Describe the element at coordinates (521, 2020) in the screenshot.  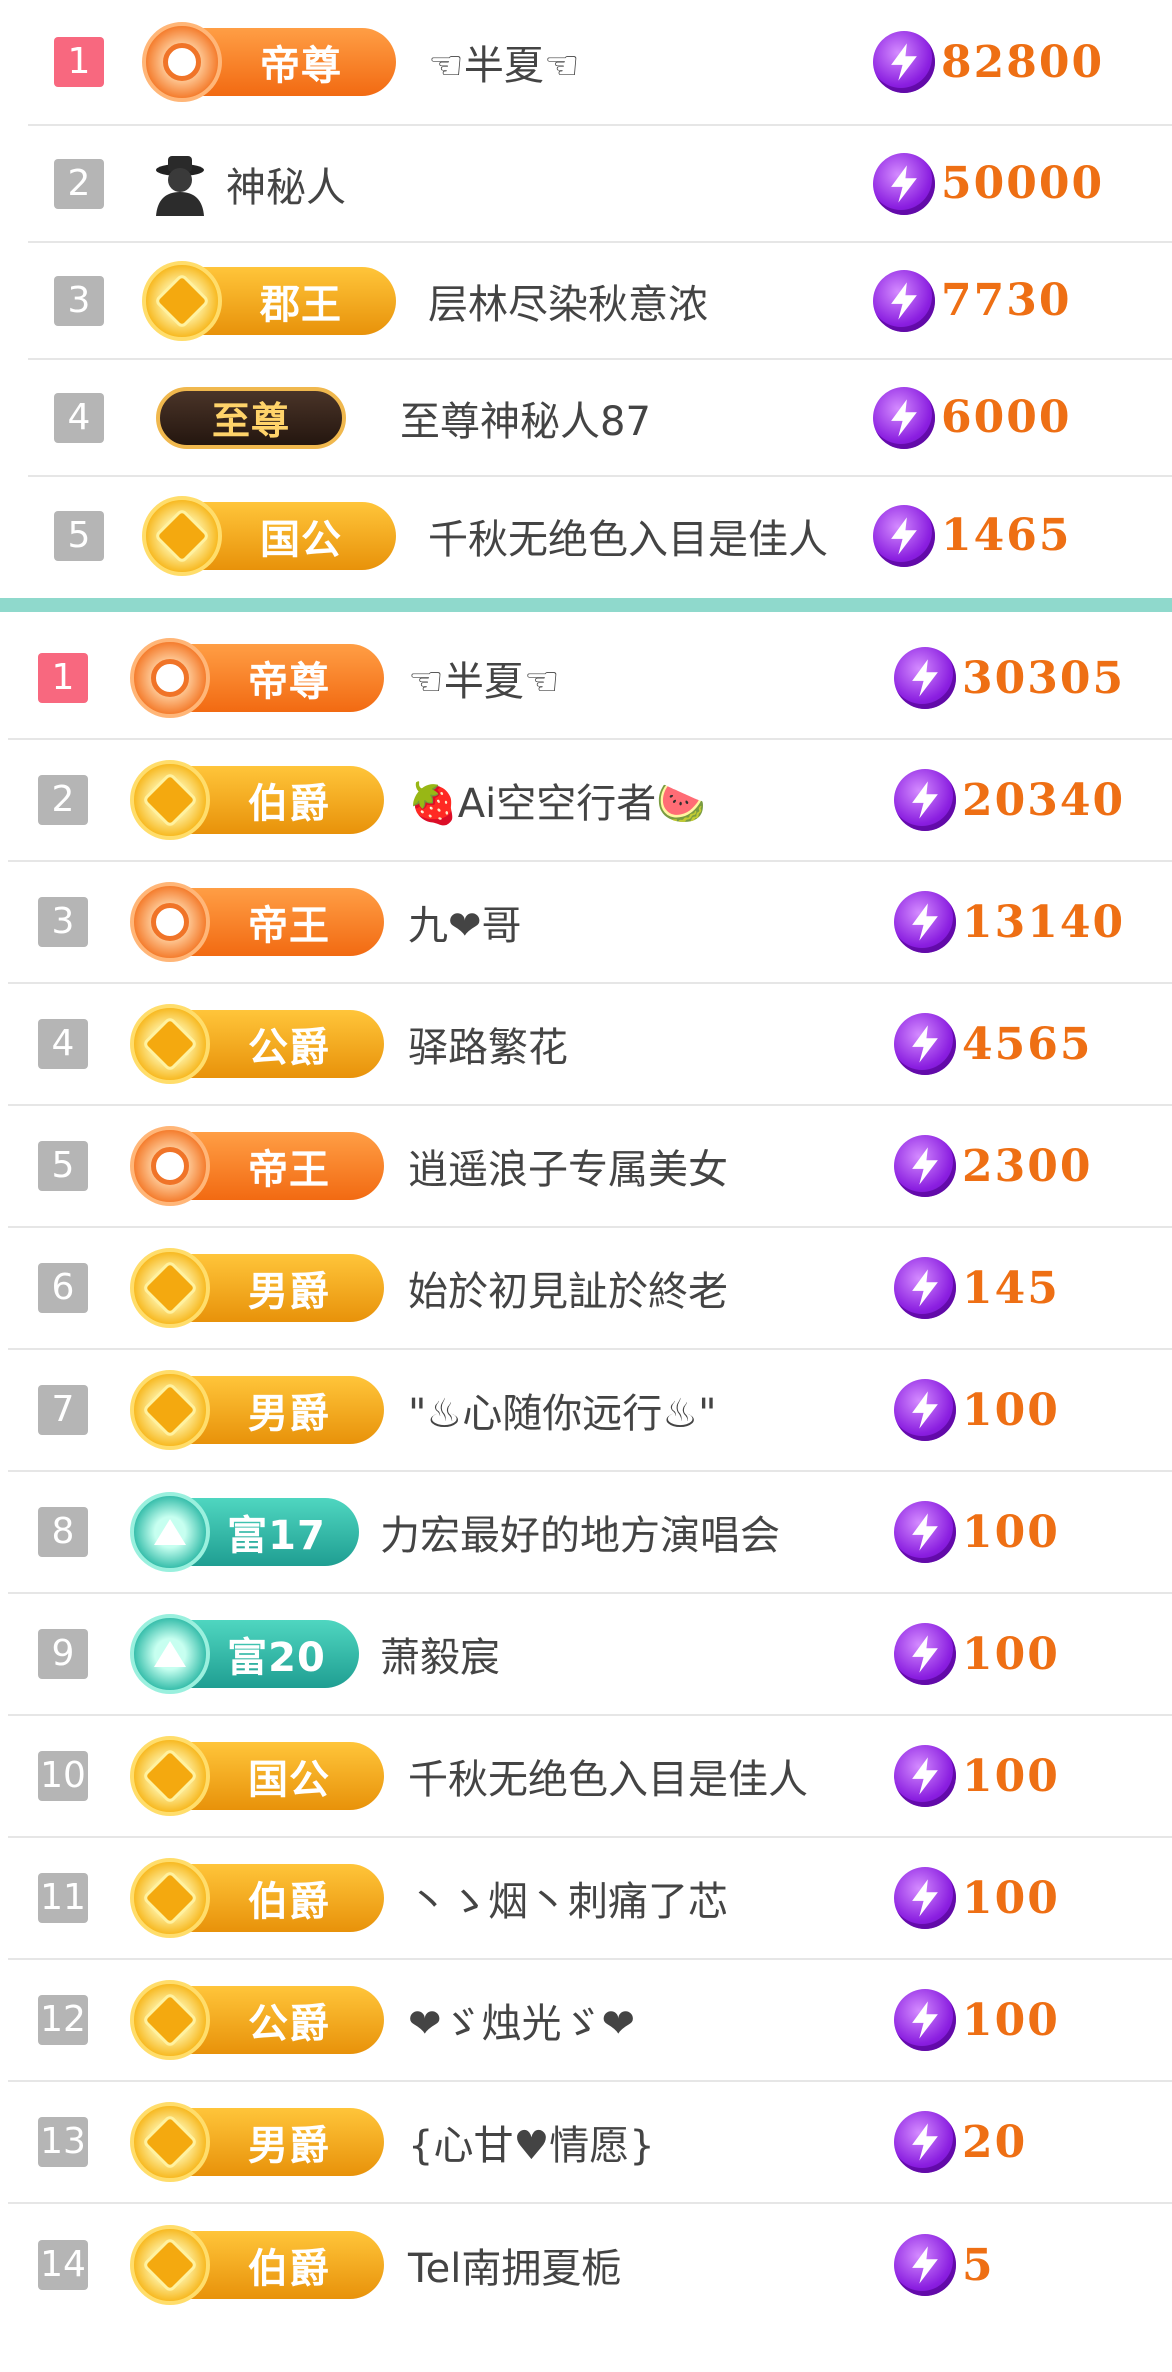
I see `user-name: ❤ゞ烛光ゞ❤` at that location.